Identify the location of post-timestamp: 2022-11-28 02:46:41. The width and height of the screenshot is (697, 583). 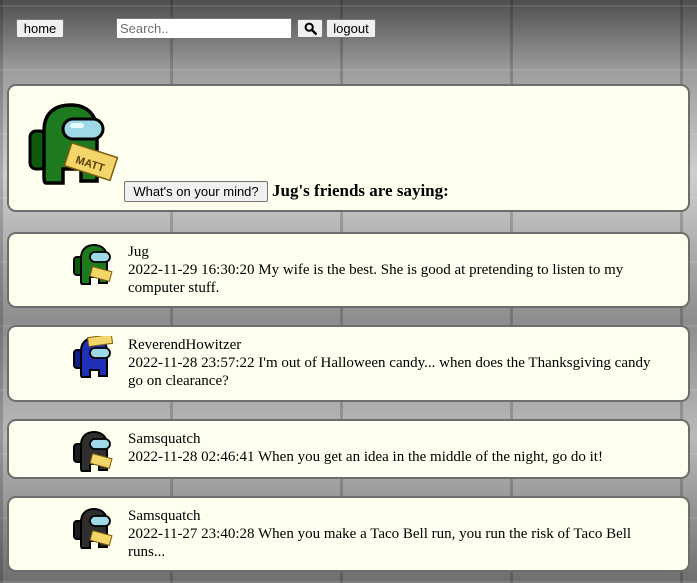
(191, 457).